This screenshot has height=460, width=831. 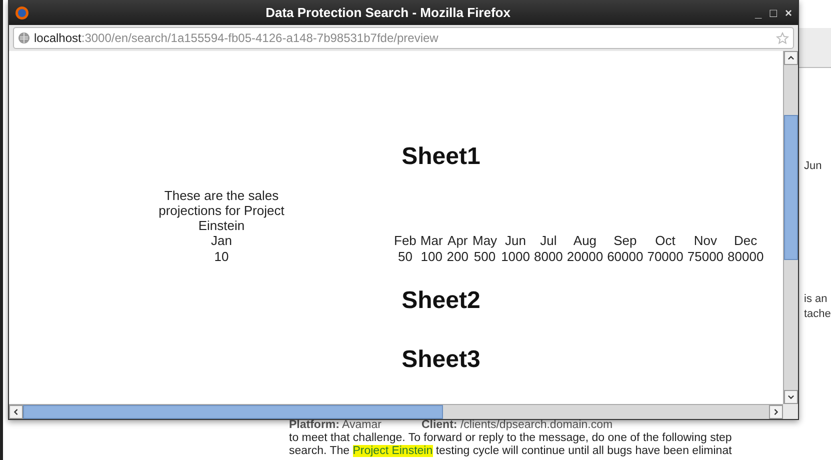 What do you see at coordinates (515, 256) in the screenshot?
I see `table-cell-text: 1000` at bounding box center [515, 256].